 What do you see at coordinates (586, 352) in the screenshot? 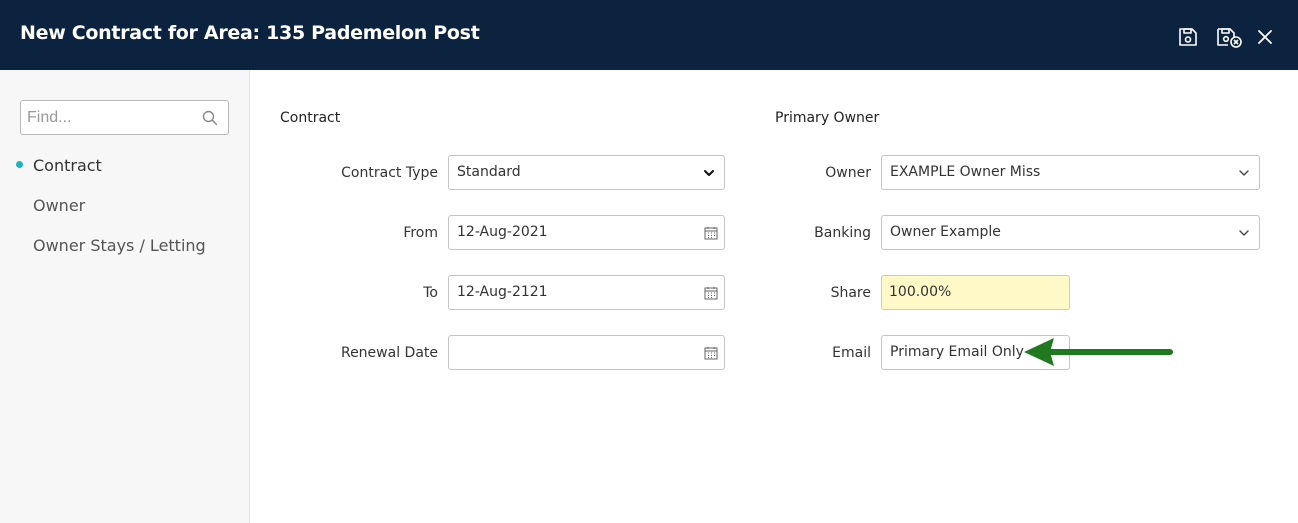
I see `renewal-date-field` at bounding box center [586, 352].